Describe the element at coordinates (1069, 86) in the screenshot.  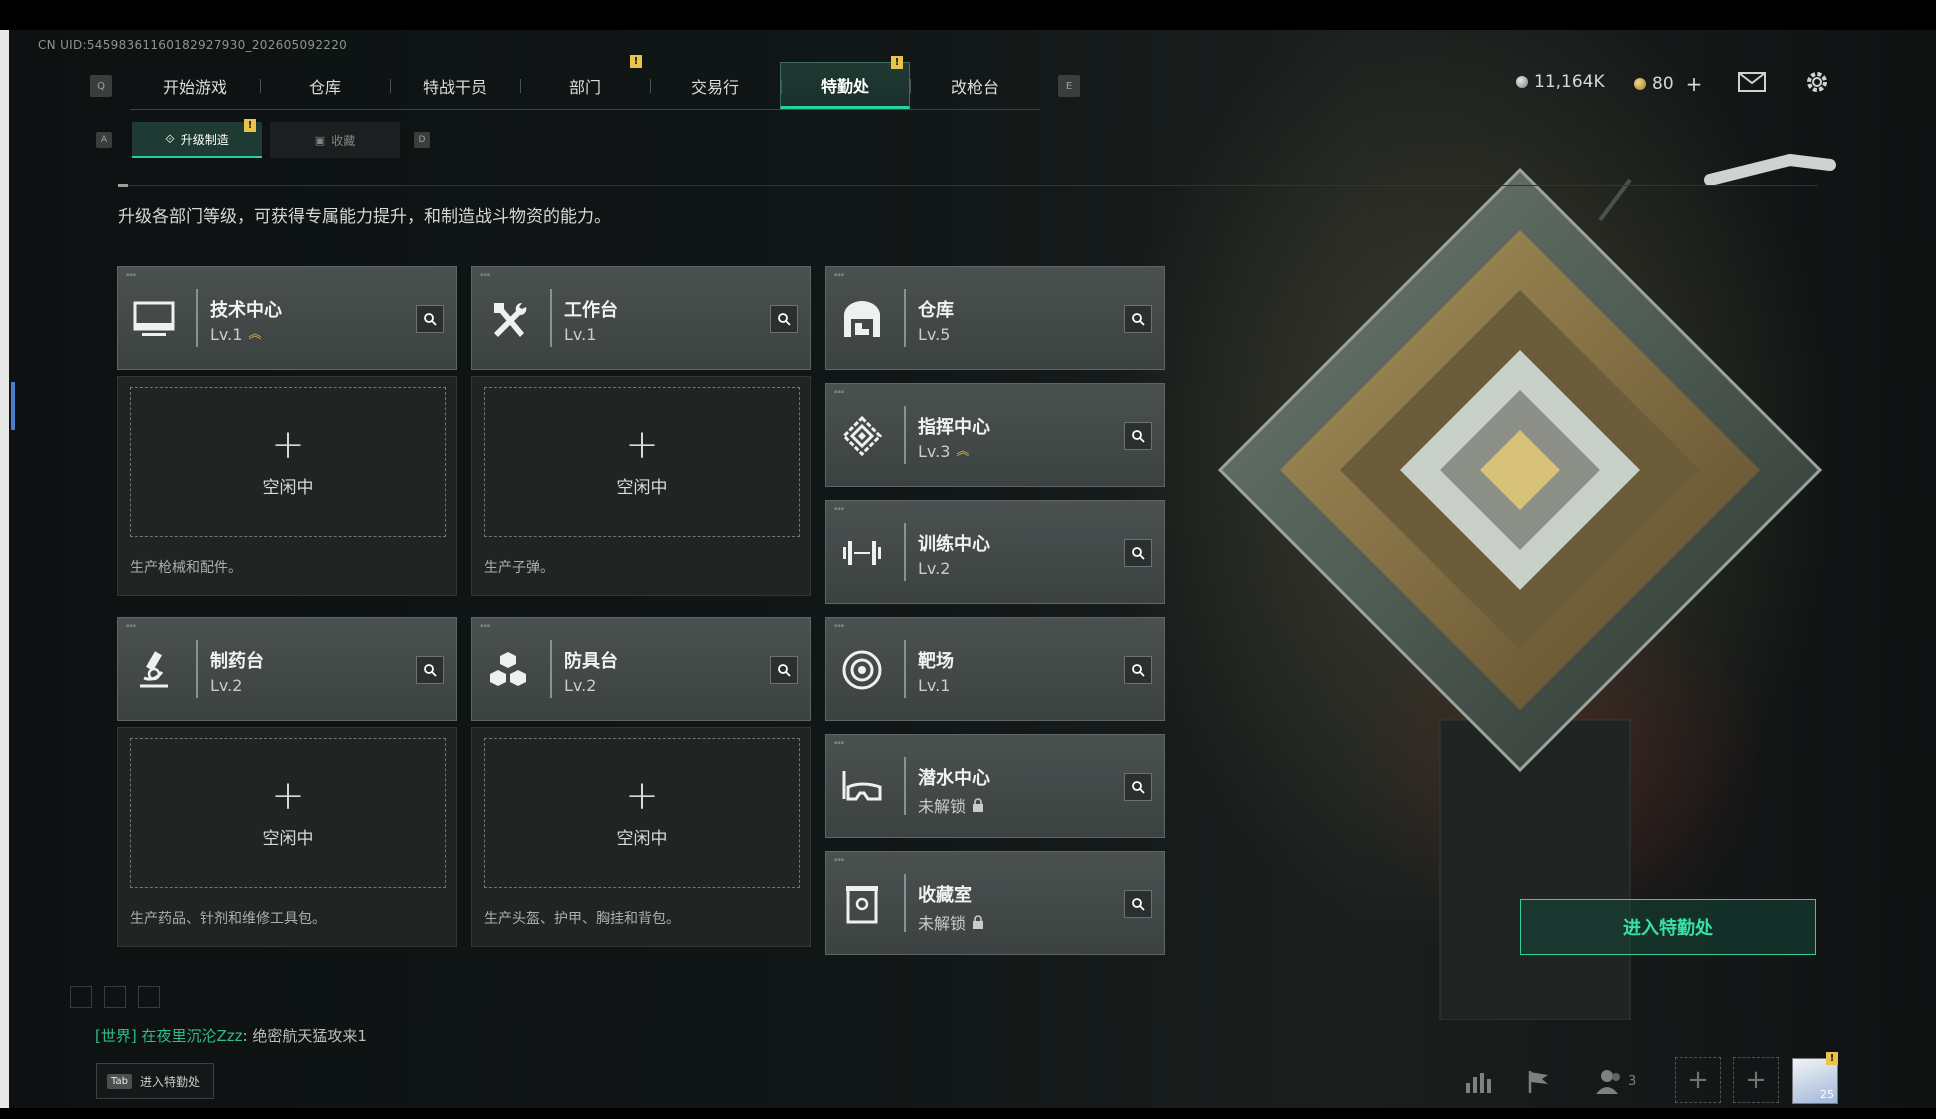
I see `nav-next-key-hint: E` at that location.